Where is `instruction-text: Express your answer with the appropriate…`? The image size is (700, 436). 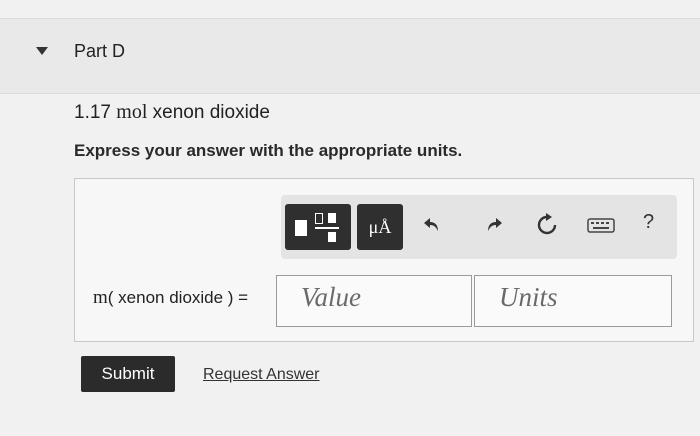
instruction-text: Express your answer with the appropriate… is located at coordinates (268, 150).